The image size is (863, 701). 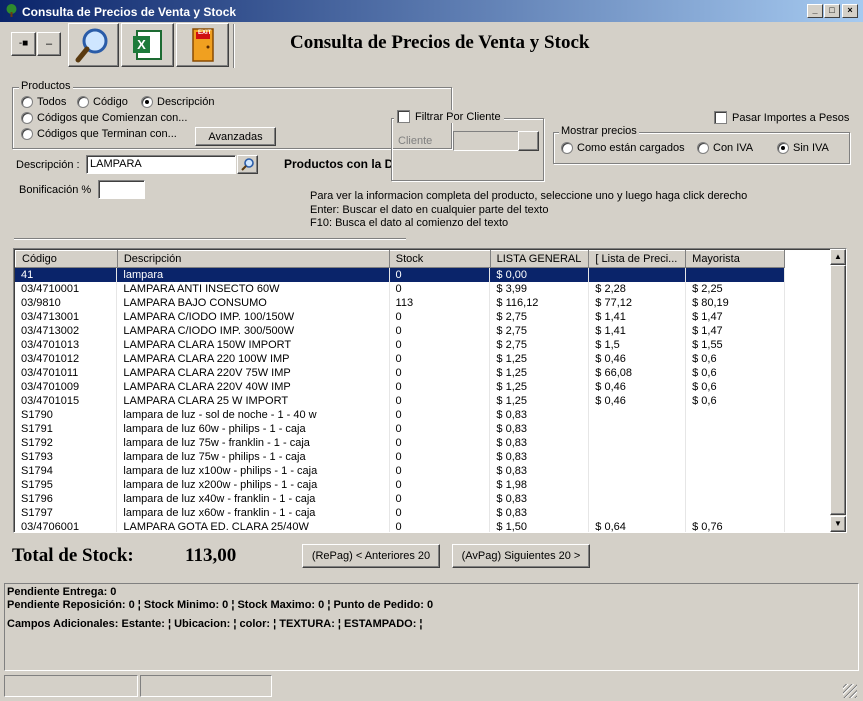 What do you see at coordinates (177, 102) in the screenshot?
I see `radio-descripcion: Descripción` at bounding box center [177, 102].